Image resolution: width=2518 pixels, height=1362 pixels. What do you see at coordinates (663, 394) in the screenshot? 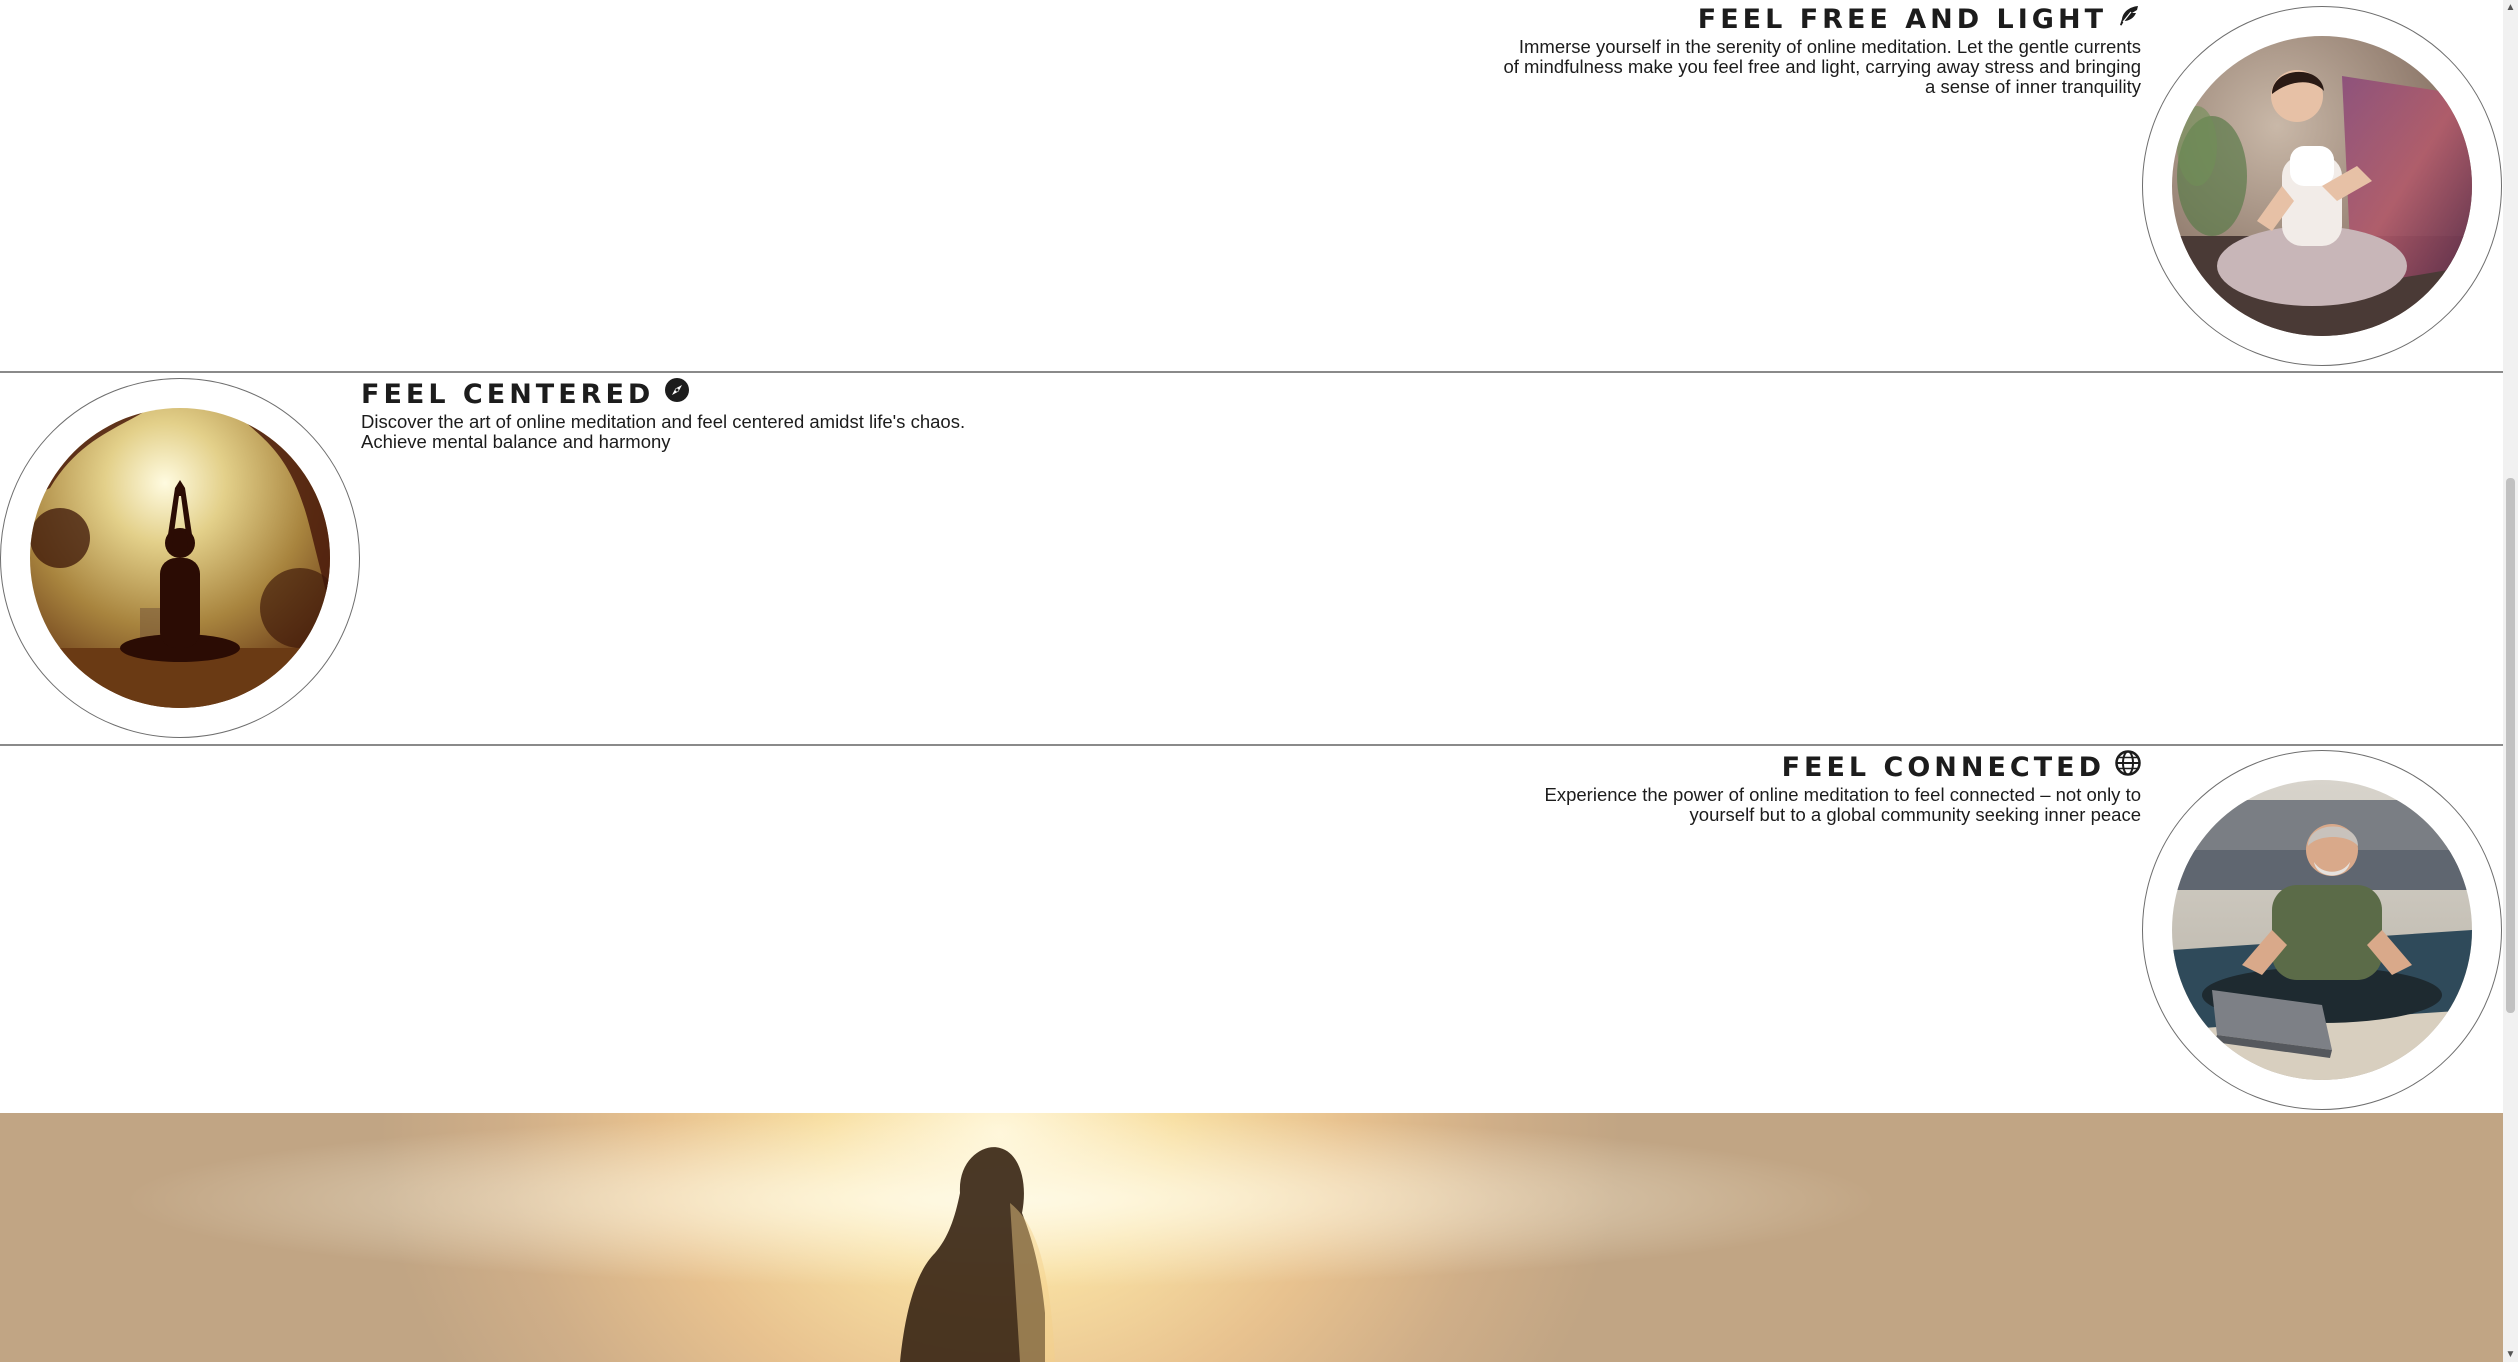
I see `feature-heading: FEEL CENTERED` at bounding box center [663, 394].